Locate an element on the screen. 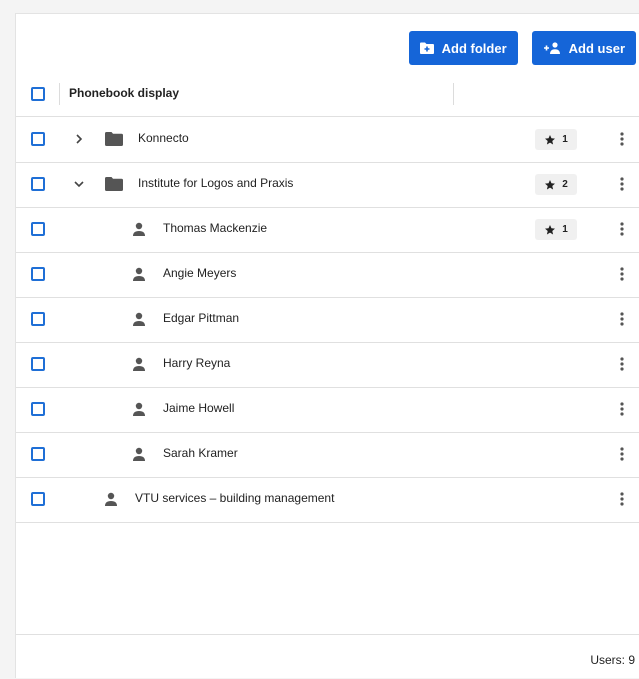 The width and height of the screenshot is (639, 679). row-label: Angie Meyers is located at coordinates (200, 273).